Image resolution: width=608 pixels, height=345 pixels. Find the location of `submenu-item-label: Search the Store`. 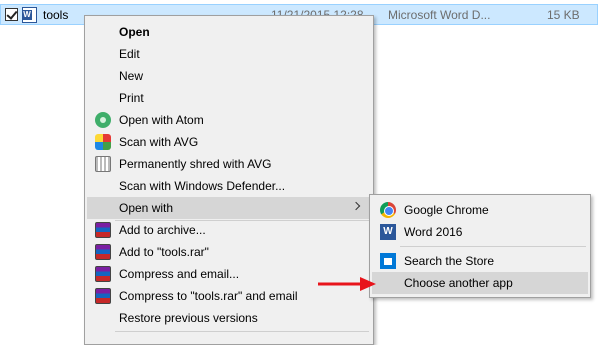

submenu-item-label: Search the Store is located at coordinates (449, 261).